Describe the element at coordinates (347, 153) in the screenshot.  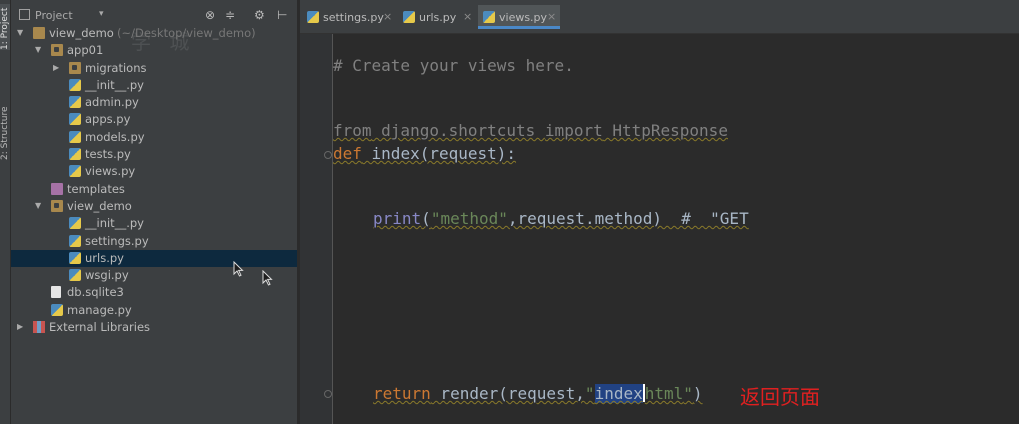
I see `def-keyword: def` at that location.